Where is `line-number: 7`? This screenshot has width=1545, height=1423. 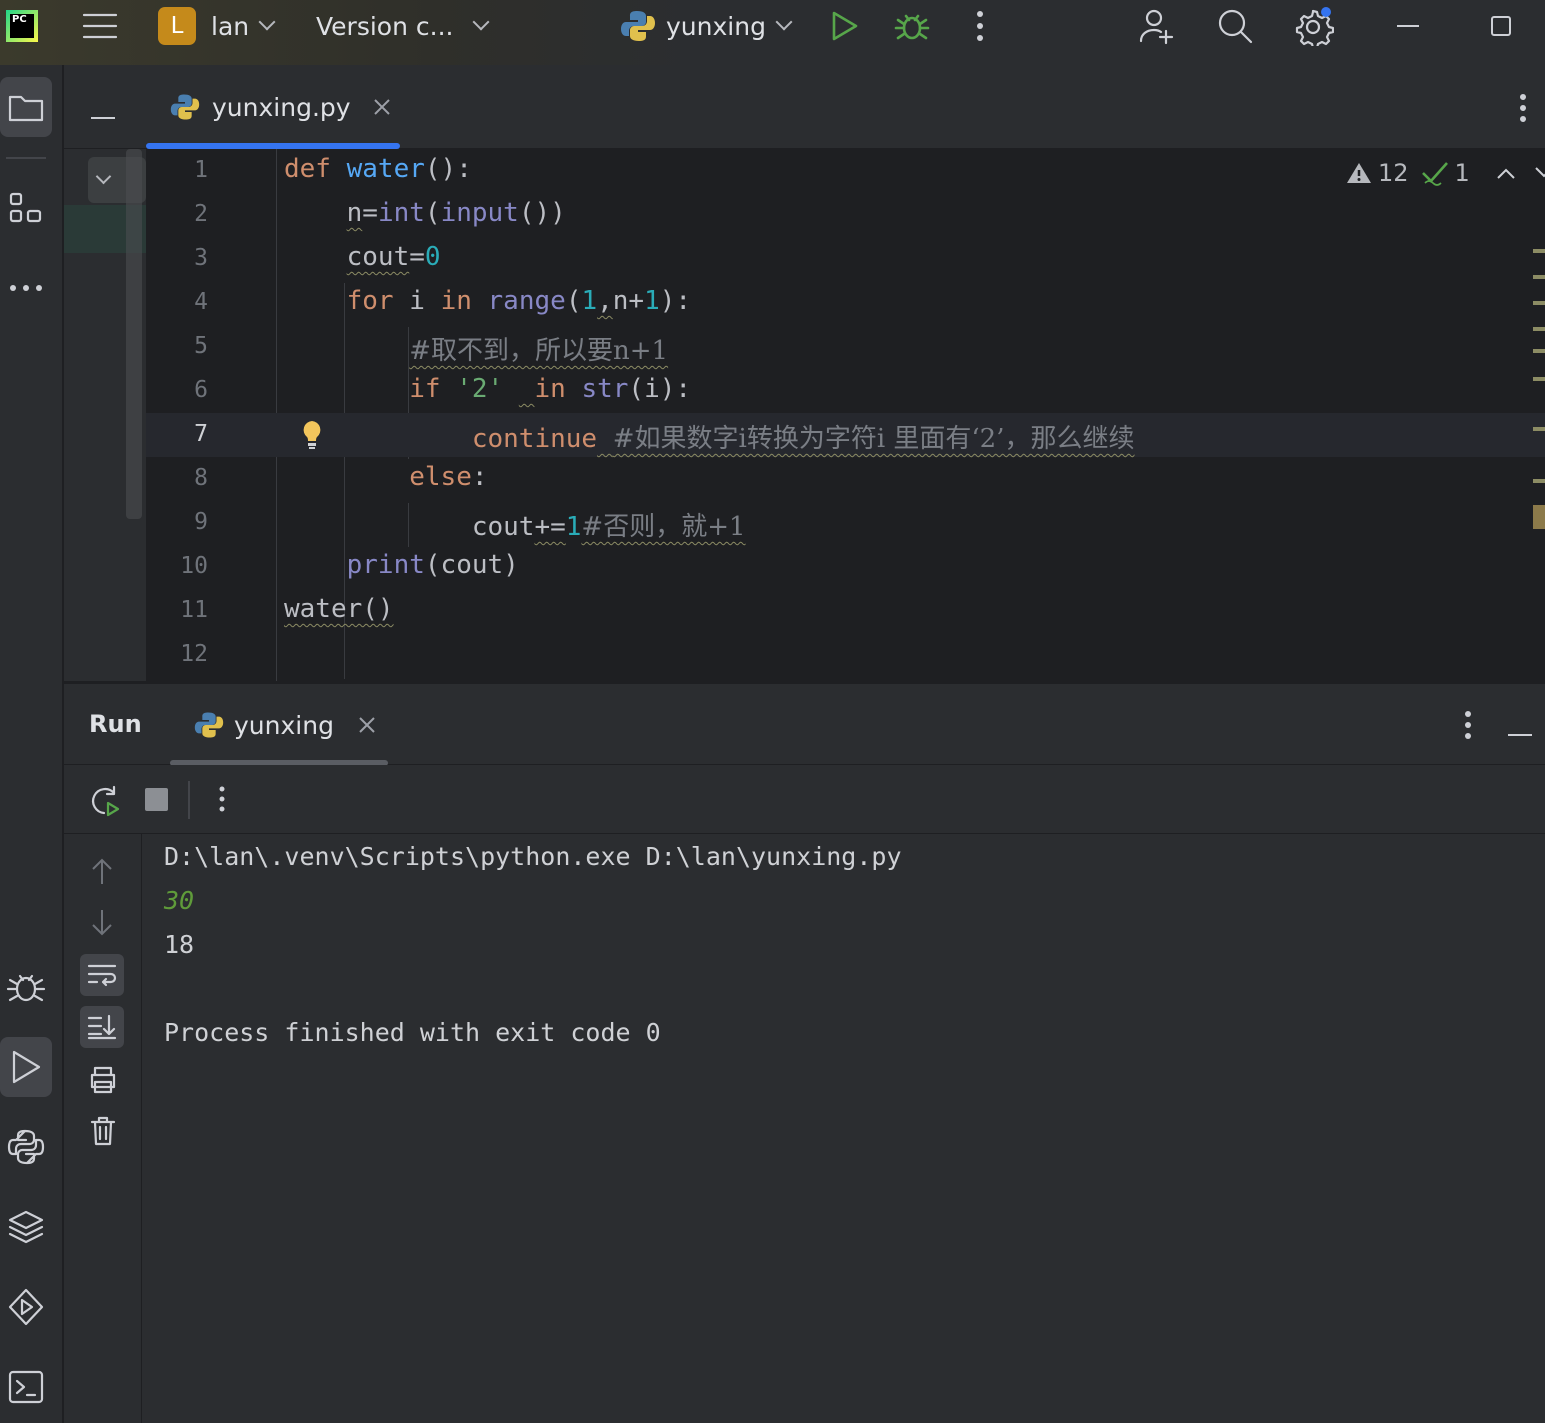 line-number: 7 is located at coordinates (201, 434).